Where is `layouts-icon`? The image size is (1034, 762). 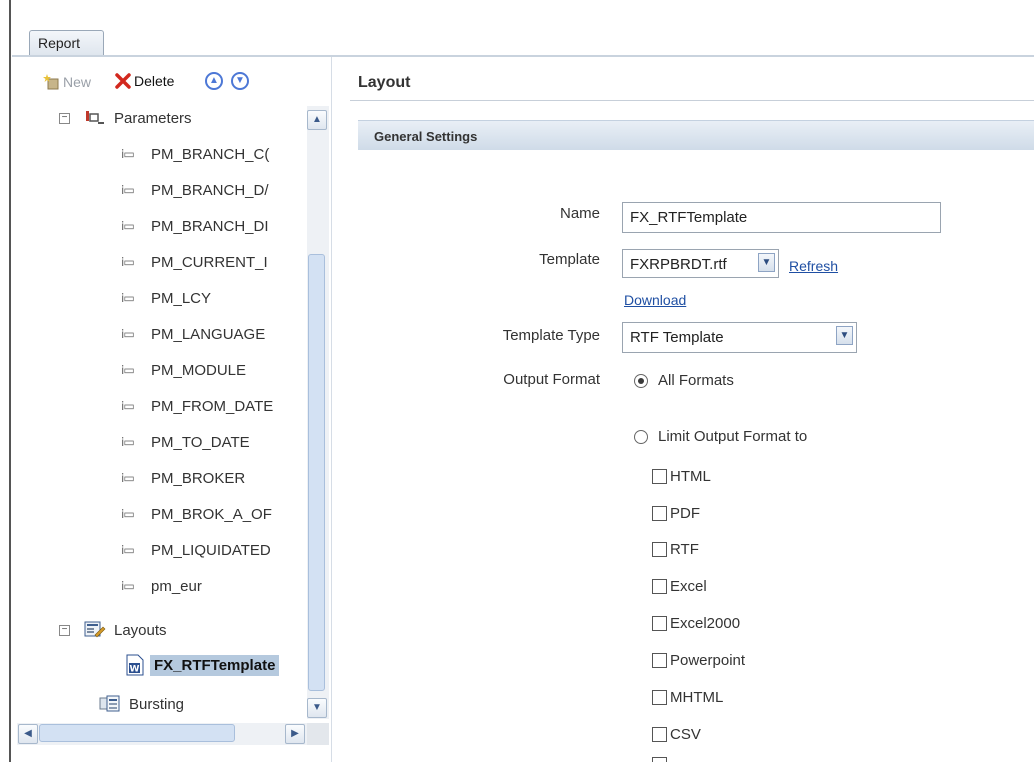 layouts-icon is located at coordinates (95, 629).